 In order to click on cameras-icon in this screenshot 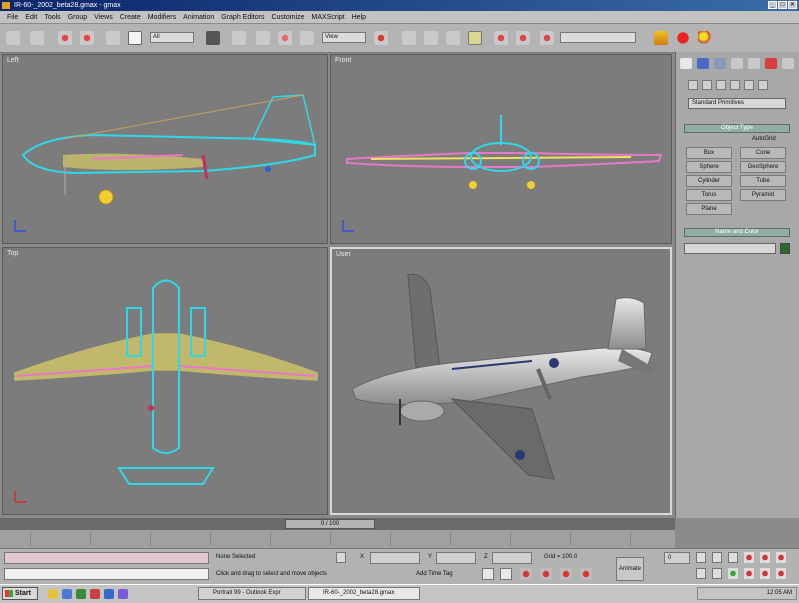, I will do `click(735, 85)`.